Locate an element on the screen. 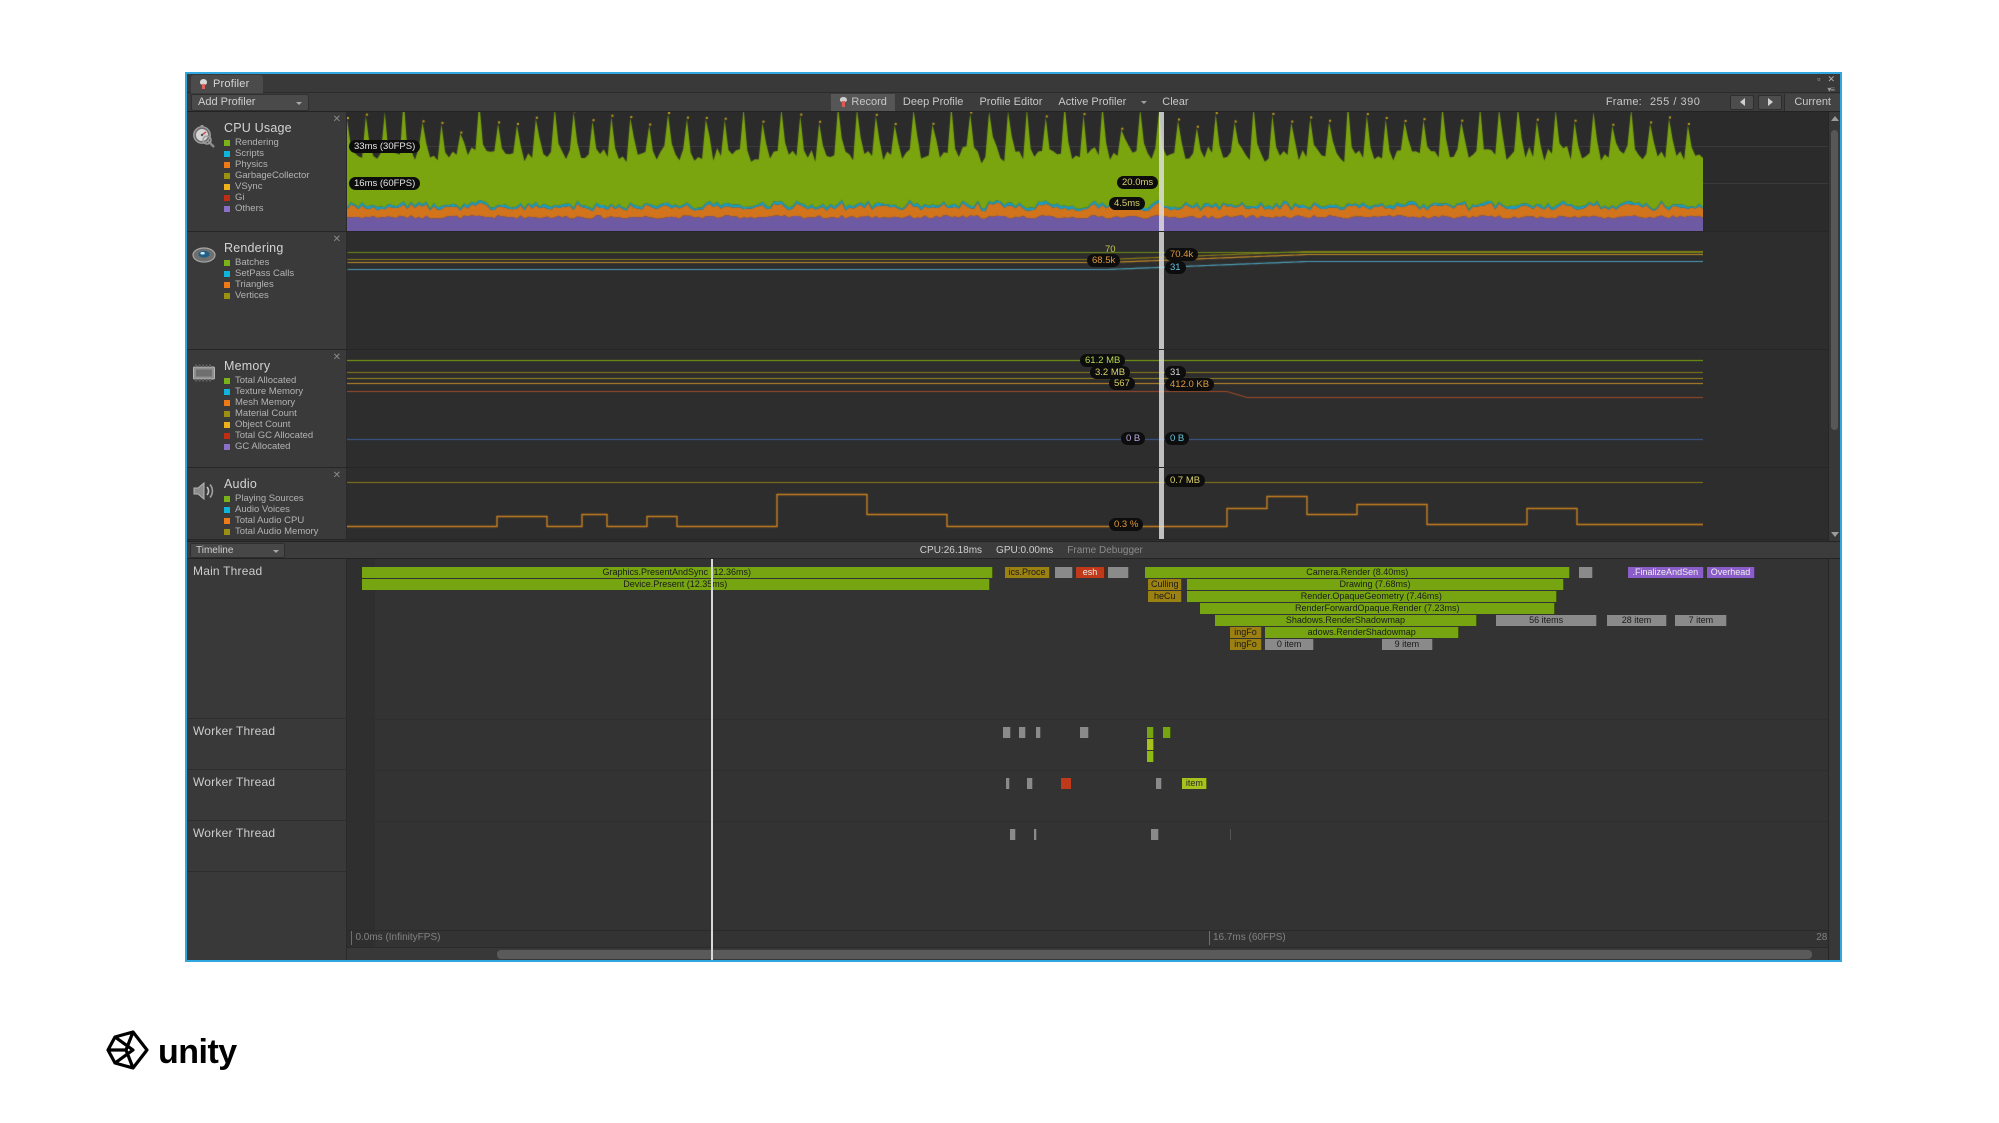 The width and height of the screenshot is (1999, 1123). timeline-block: heCu is located at coordinates (1165, 596).